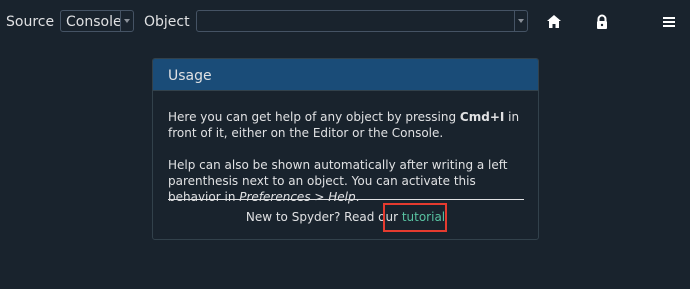 This screenshot has height=289, width=690. Describe the element at coordinates (167, 22) in the screenshot. I see `object-label: Object` at that location.